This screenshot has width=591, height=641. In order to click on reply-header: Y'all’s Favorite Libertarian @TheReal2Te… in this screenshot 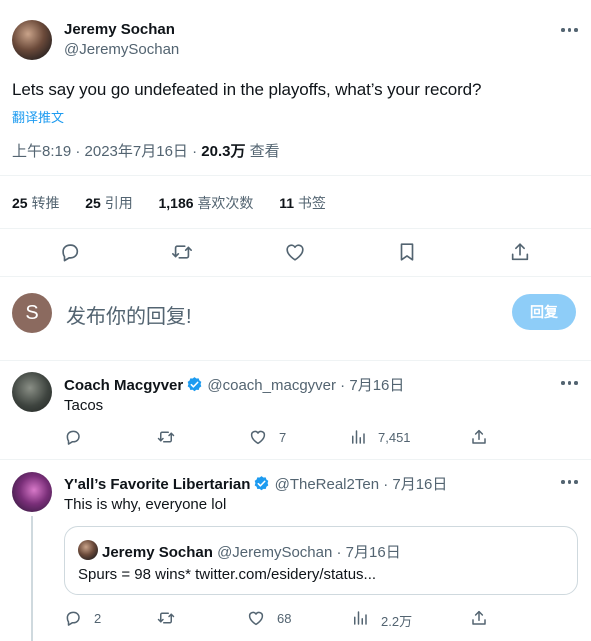, I will do `click(255, 483)`.